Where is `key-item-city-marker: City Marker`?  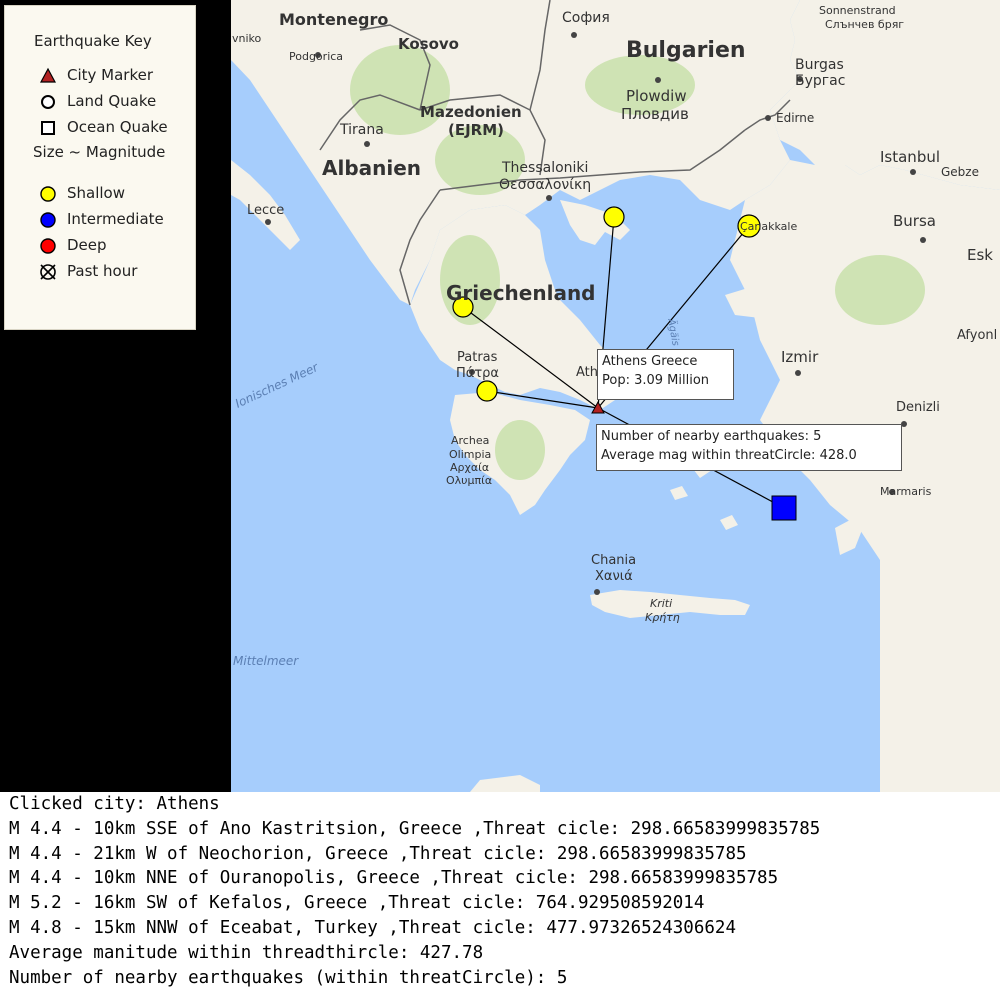
key-item-city-marker: City Marker is located at coordinates (100, 75).